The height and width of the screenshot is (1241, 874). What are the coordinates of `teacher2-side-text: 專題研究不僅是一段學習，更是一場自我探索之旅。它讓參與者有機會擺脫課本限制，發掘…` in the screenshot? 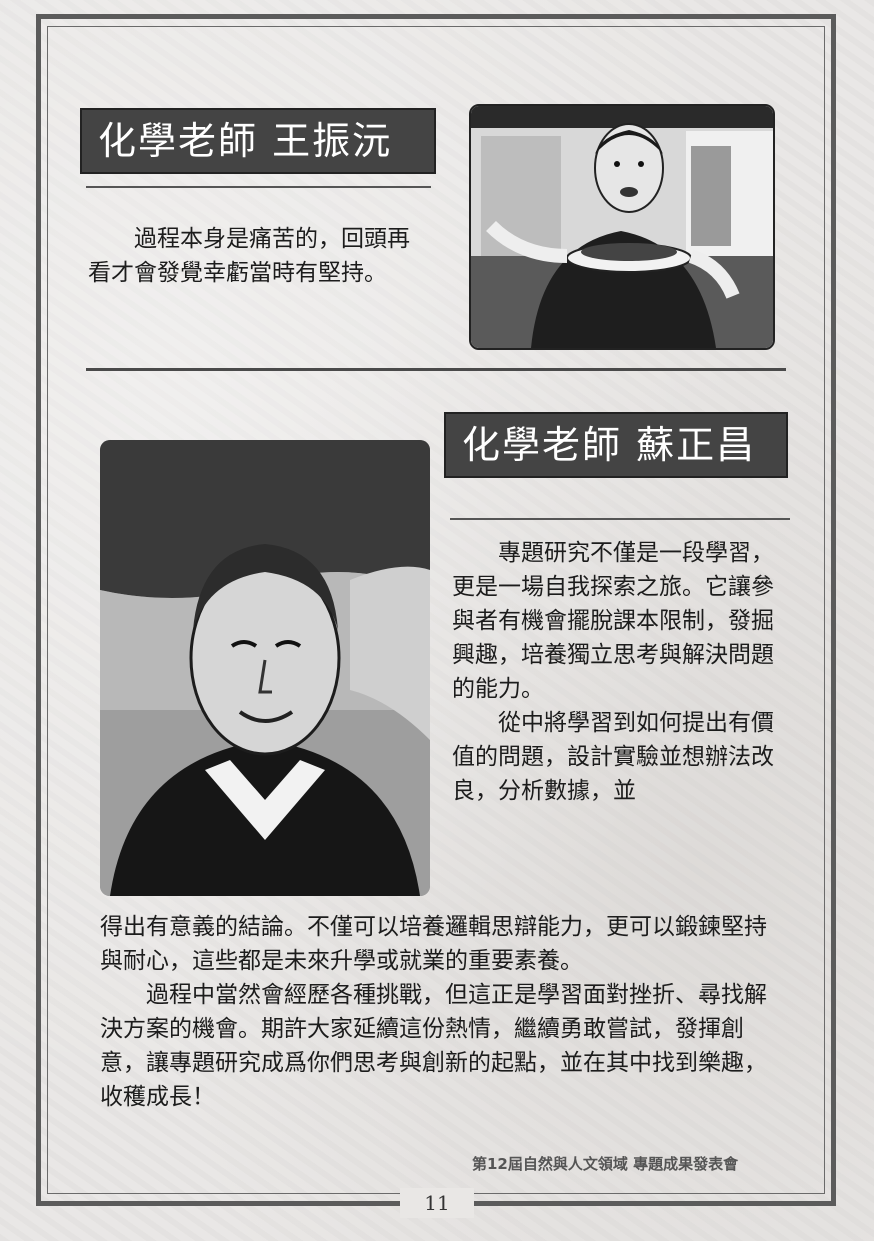 It's located at (615, 672).